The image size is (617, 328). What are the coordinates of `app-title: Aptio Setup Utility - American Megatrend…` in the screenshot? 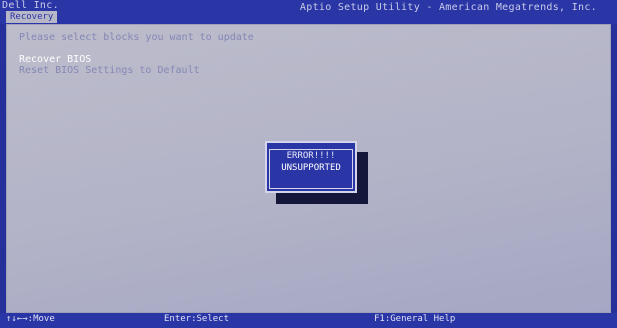 It's located at (448, 7).